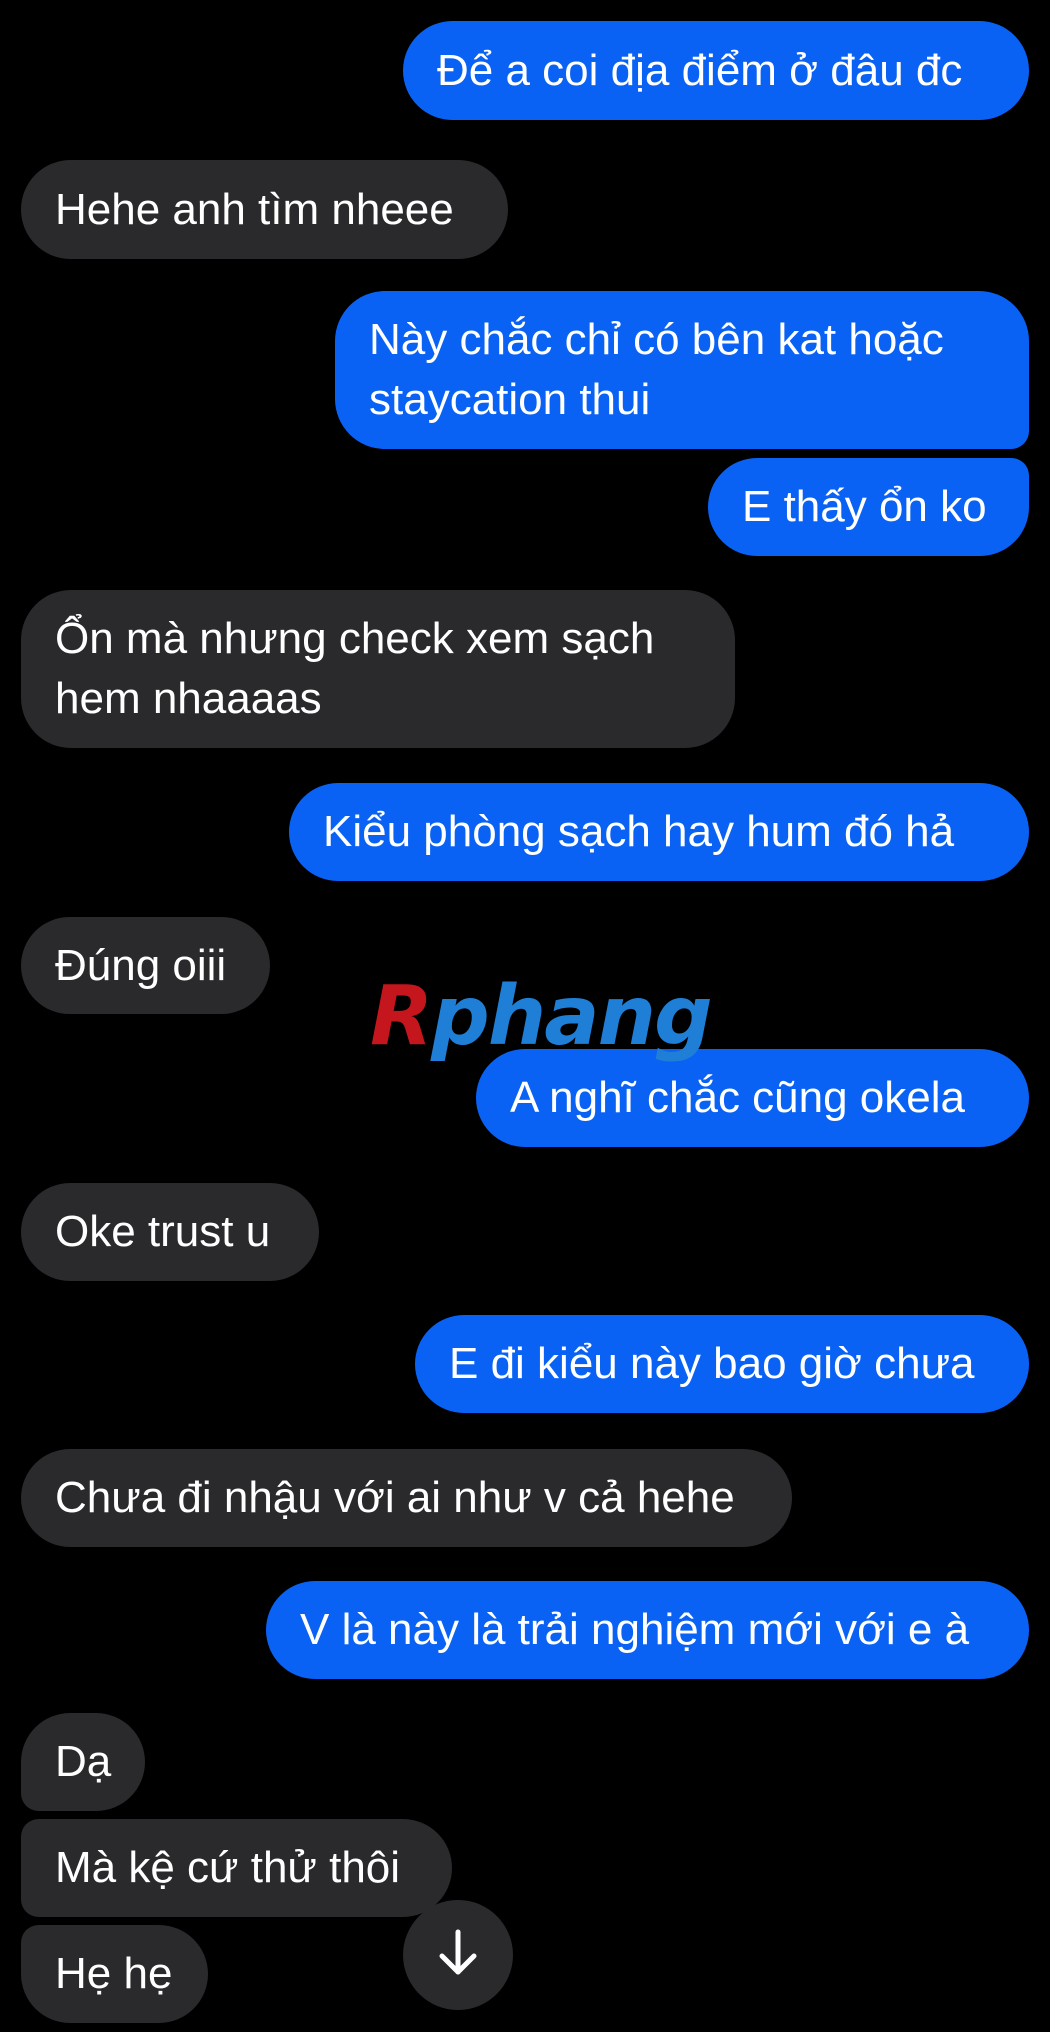  I want to click on message-bubble-outgoing: Để a coi địa điểm ở đâu đc, so click(716, 70).